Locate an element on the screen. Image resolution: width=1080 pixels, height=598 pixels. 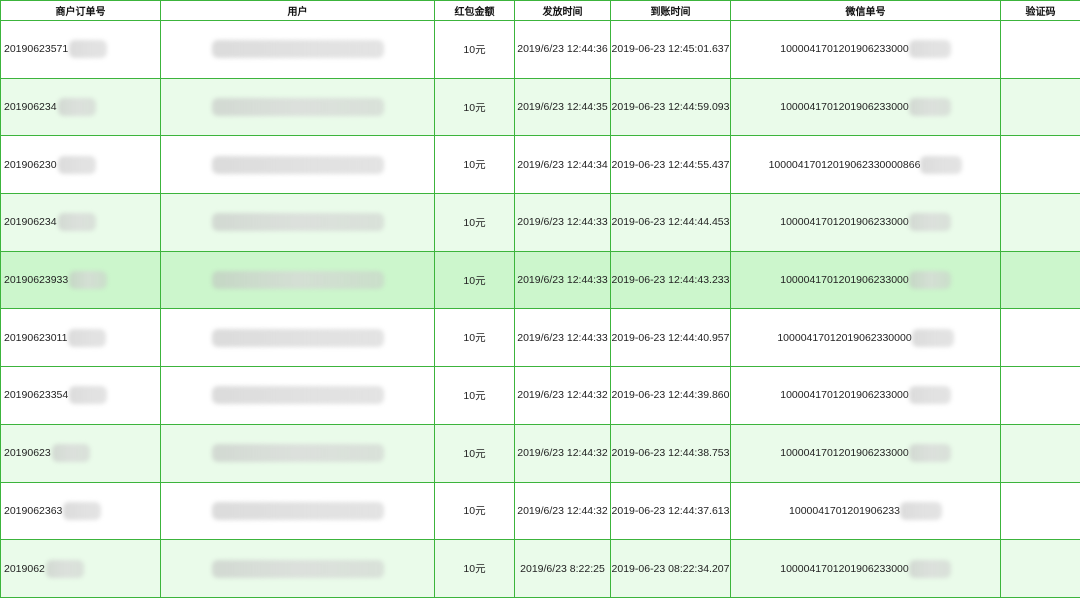
wechat-no: 10000417012019062330000866 is located at coordinates (844, 164).